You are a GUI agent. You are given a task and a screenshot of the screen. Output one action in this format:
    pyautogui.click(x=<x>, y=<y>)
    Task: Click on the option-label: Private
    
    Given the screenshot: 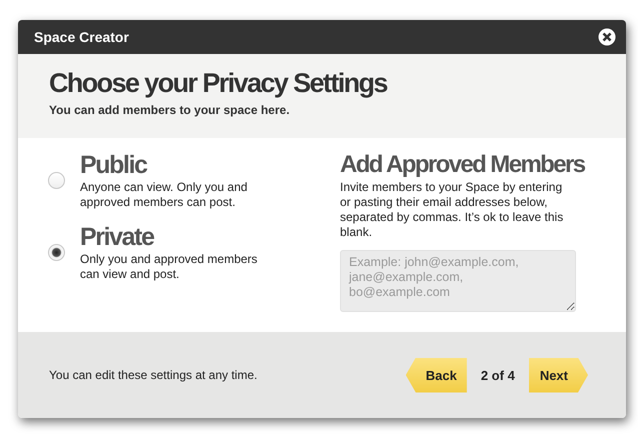 What is the action you would take?
    pyautogui.click(x=117, y=237)
    